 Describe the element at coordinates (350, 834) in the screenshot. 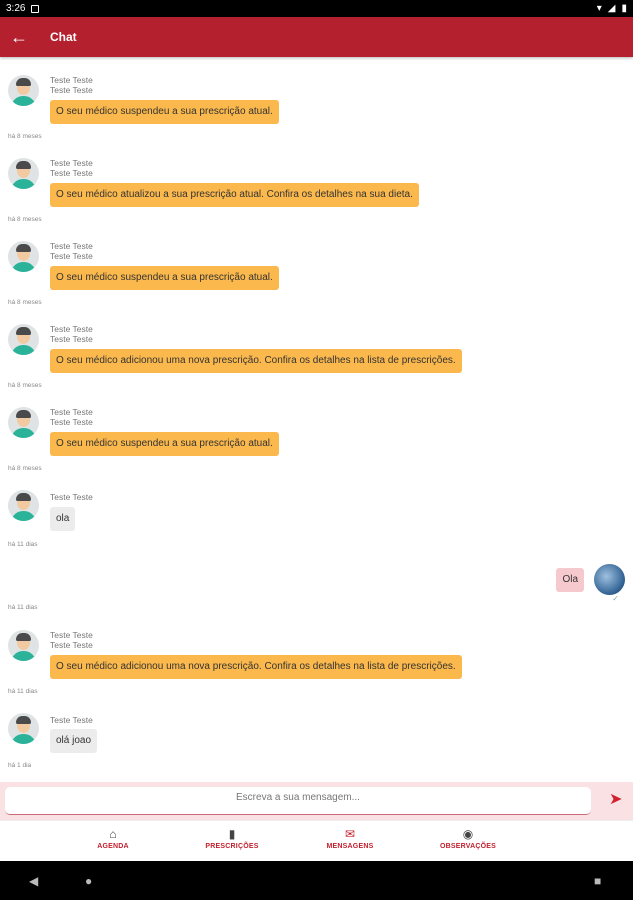

I see `mail-icon: ✉` at that location.